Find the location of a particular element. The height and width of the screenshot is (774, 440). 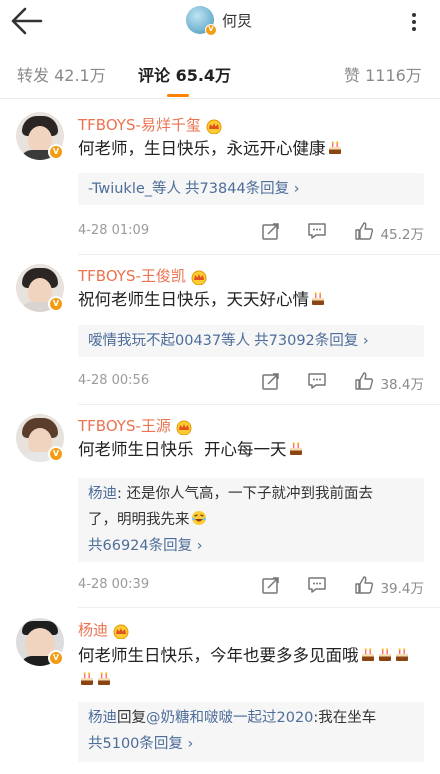

comment-username: 杨迪 is located at coordinates (104, 629).